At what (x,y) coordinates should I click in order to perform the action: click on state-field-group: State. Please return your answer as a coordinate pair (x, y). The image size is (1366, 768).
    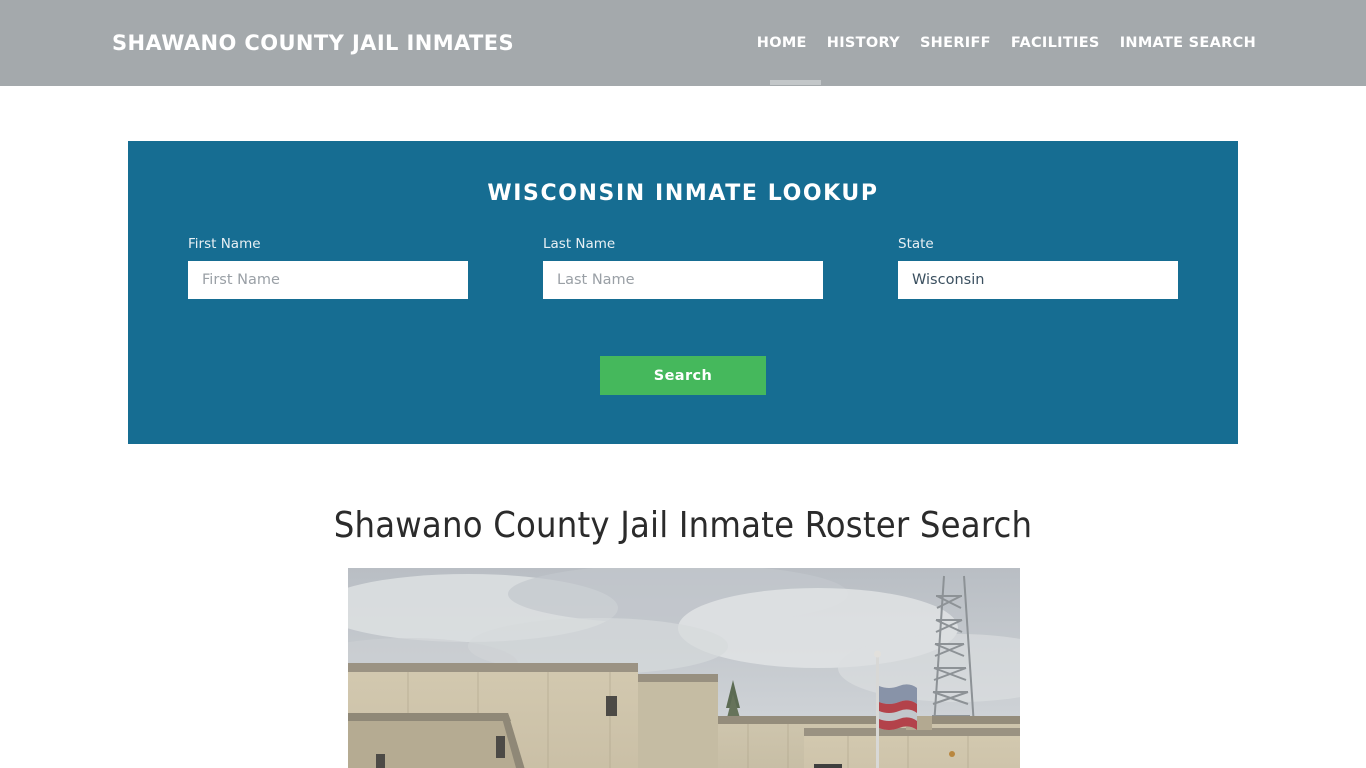
    Looking at the image, I should click on (1038, 267).